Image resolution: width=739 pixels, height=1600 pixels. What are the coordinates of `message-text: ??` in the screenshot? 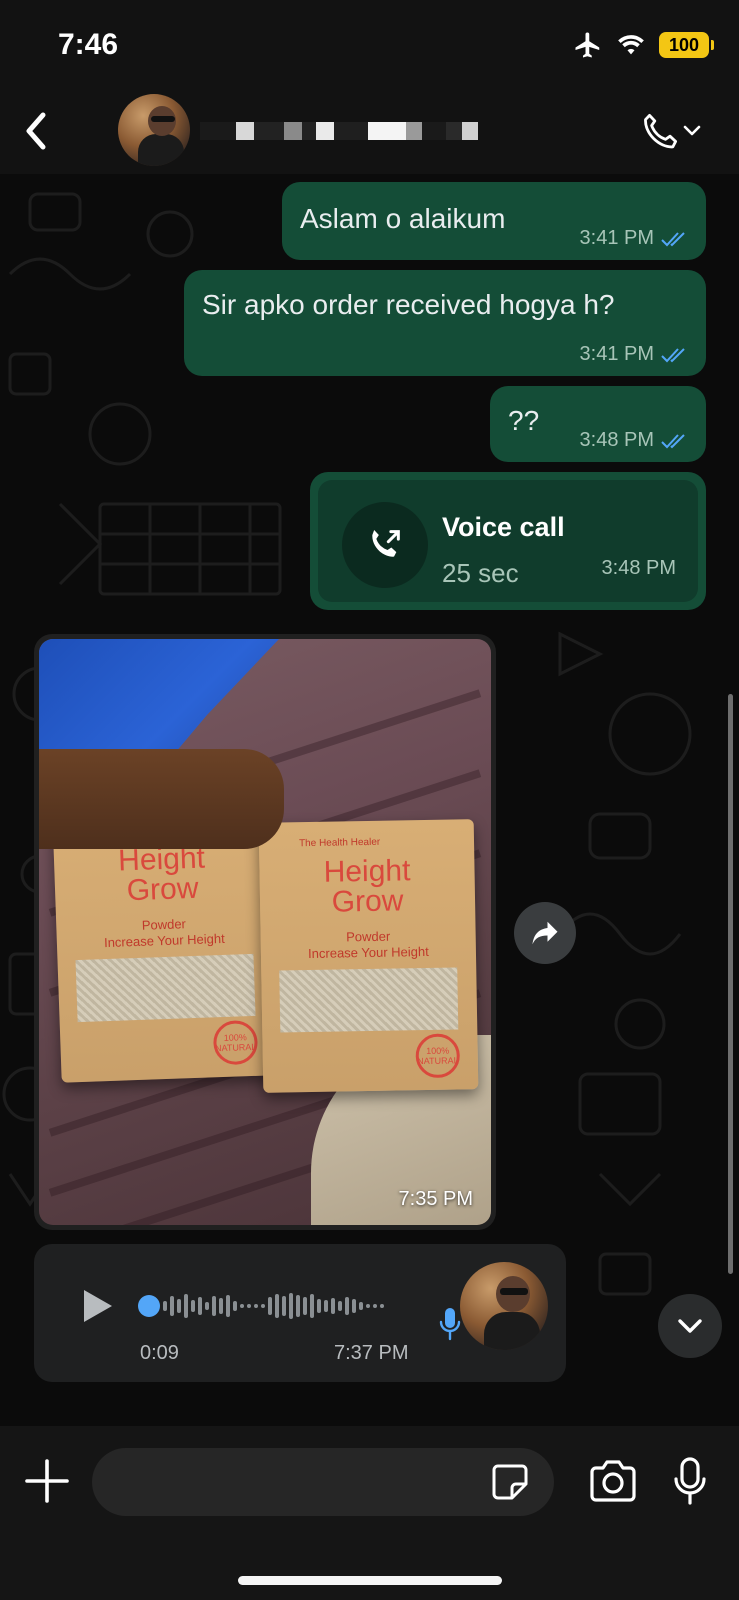 It's located at (524, 420).